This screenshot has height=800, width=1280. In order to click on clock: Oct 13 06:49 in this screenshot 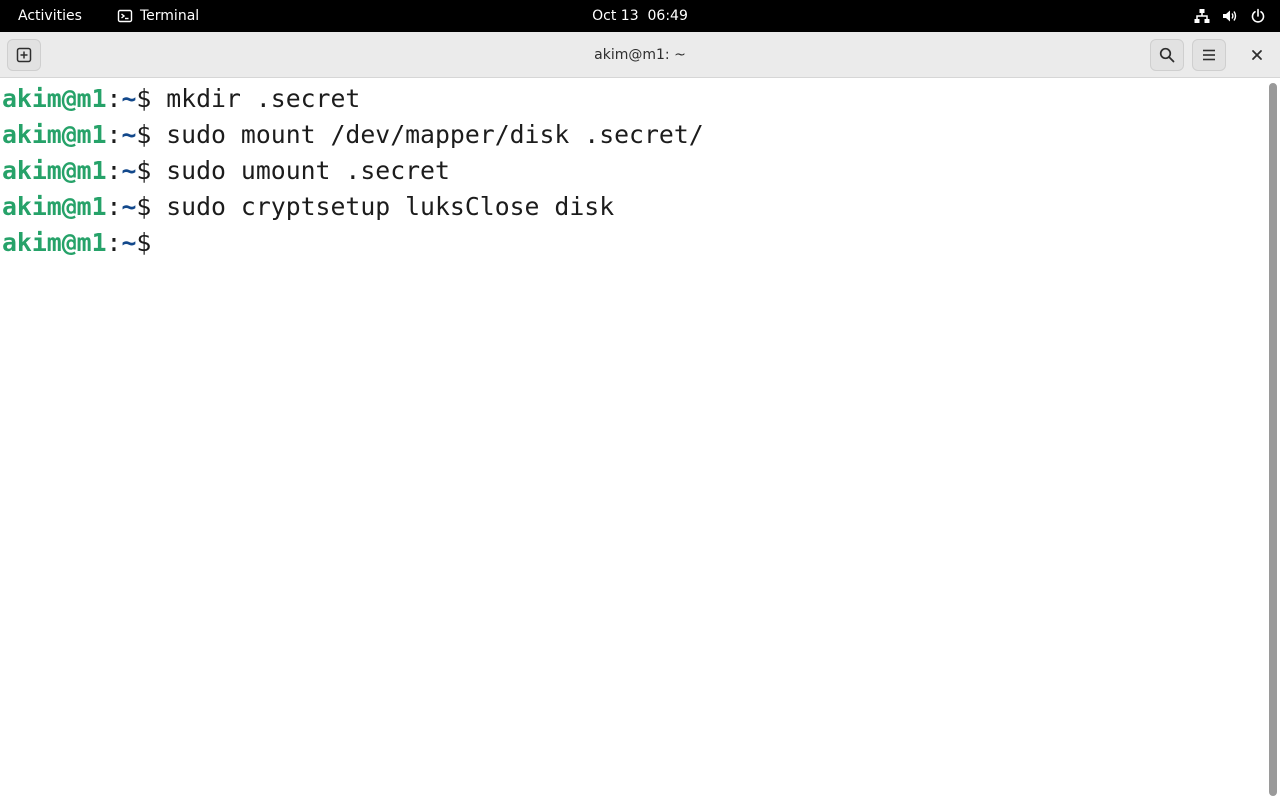, I will do `click(640, 16)`.